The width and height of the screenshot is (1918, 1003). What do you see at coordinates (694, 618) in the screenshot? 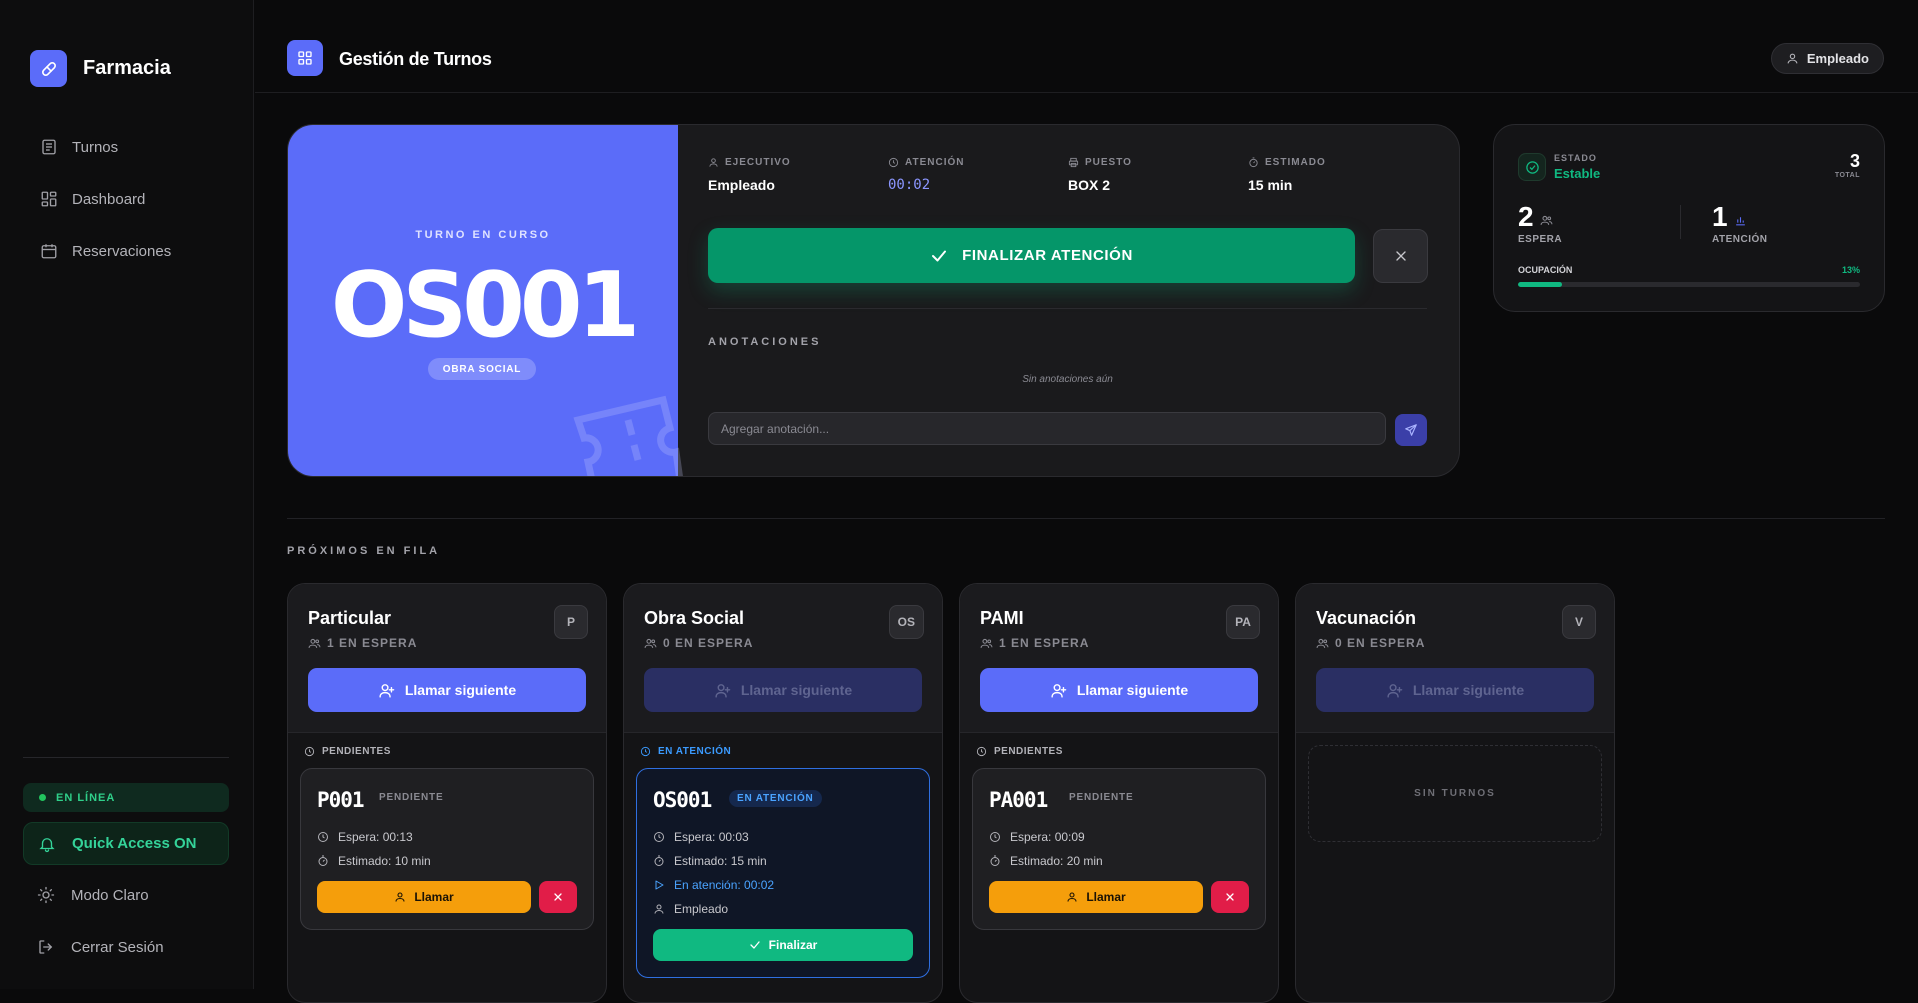
I see `queue-name: Obra Social` at bounding box center [694, 618].